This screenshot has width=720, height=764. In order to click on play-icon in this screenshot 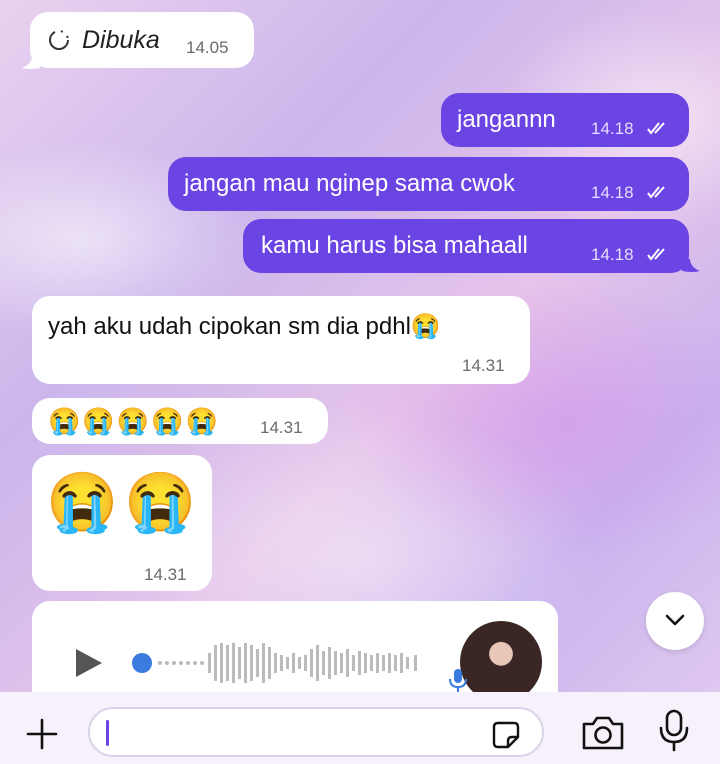, I will do `click(88, 663)`.